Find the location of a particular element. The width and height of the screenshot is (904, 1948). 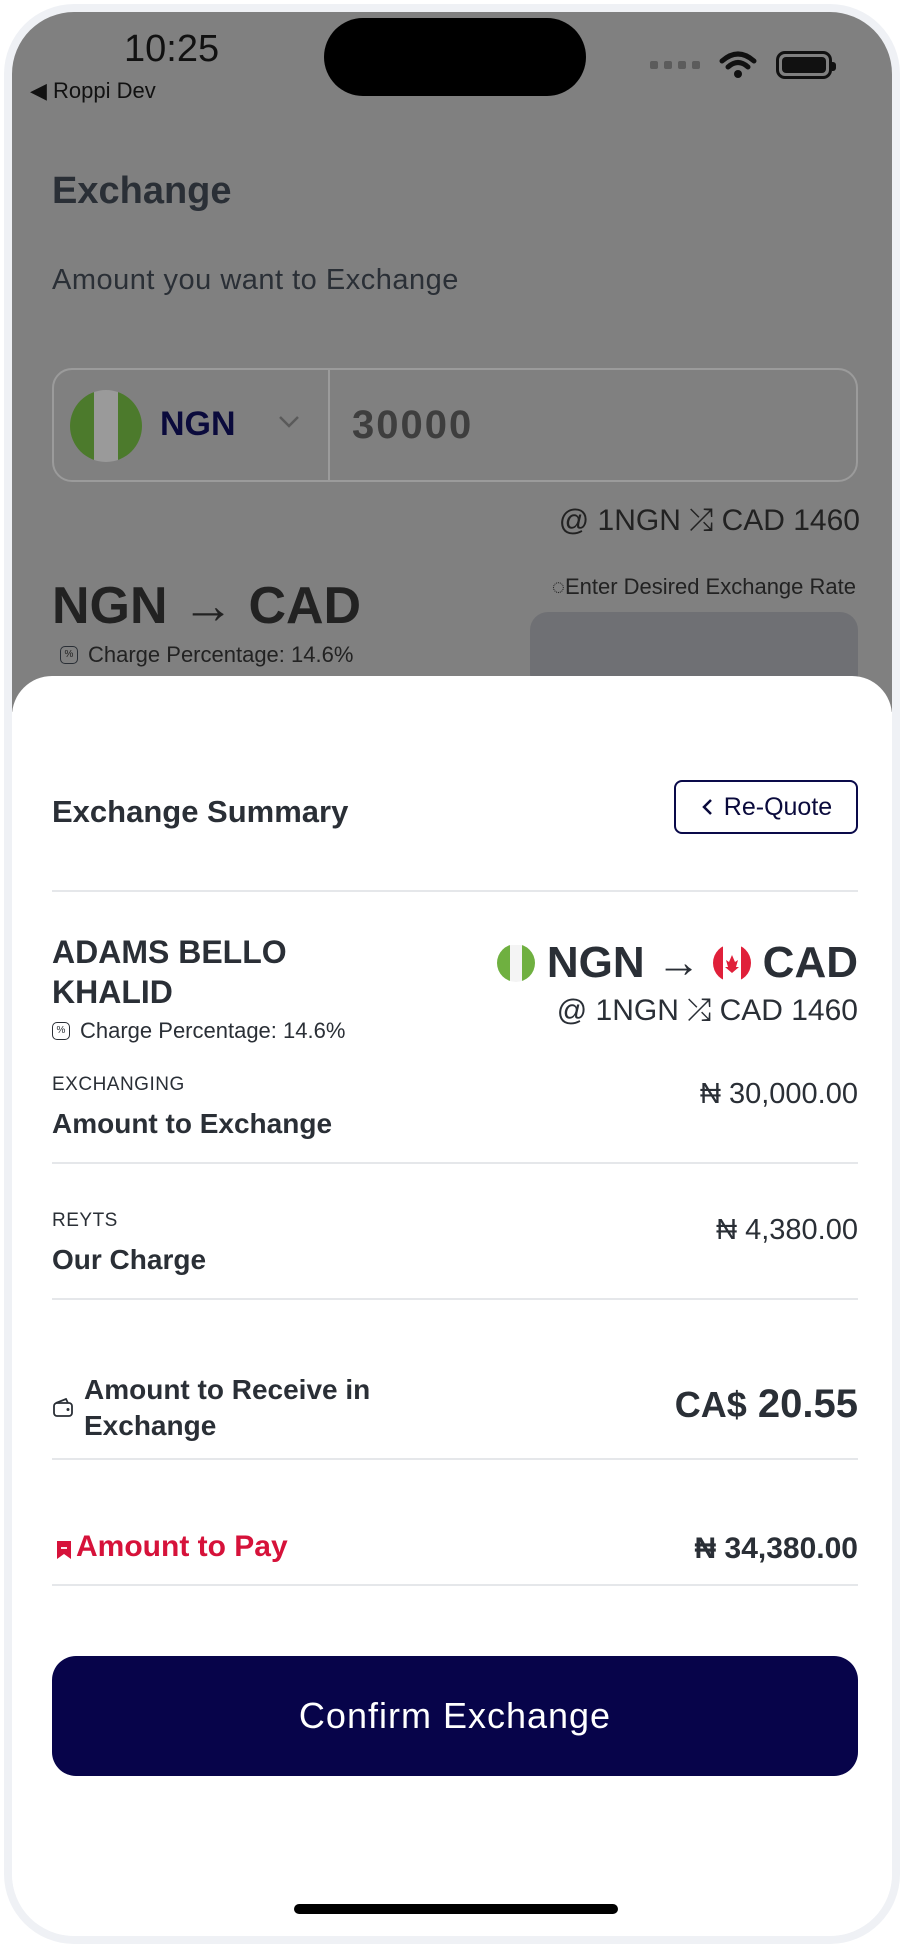

amount-input is located at coordinates (592, 425).